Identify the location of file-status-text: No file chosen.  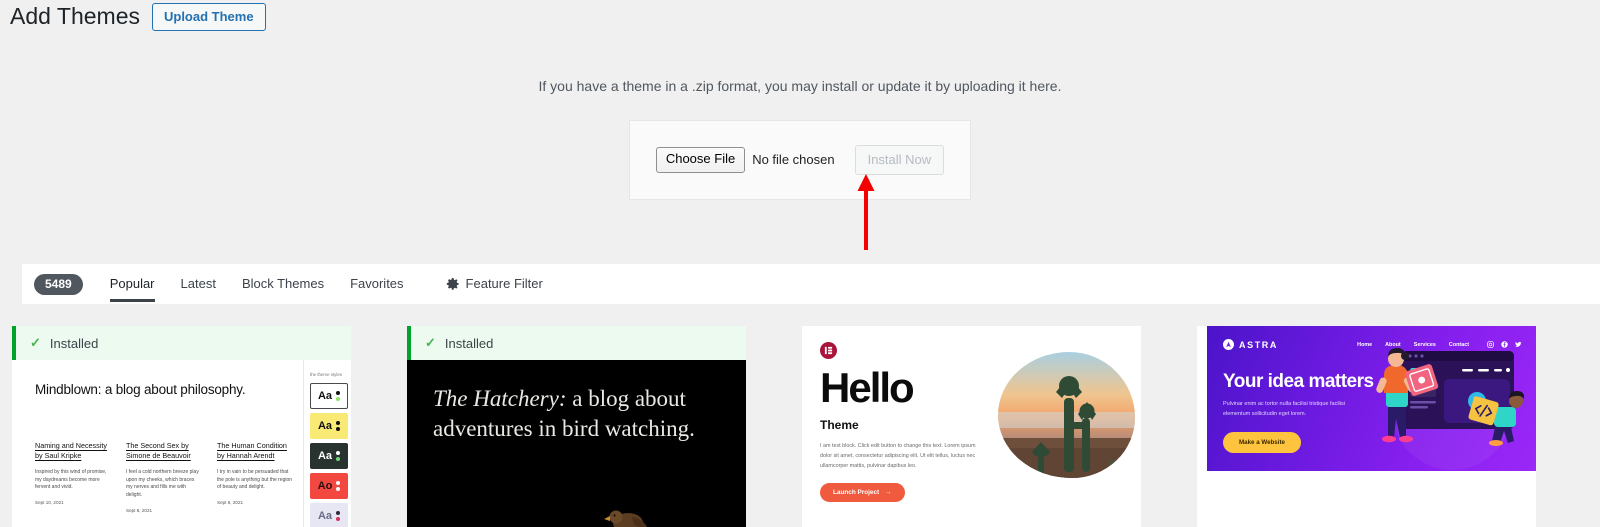
(793, 160).